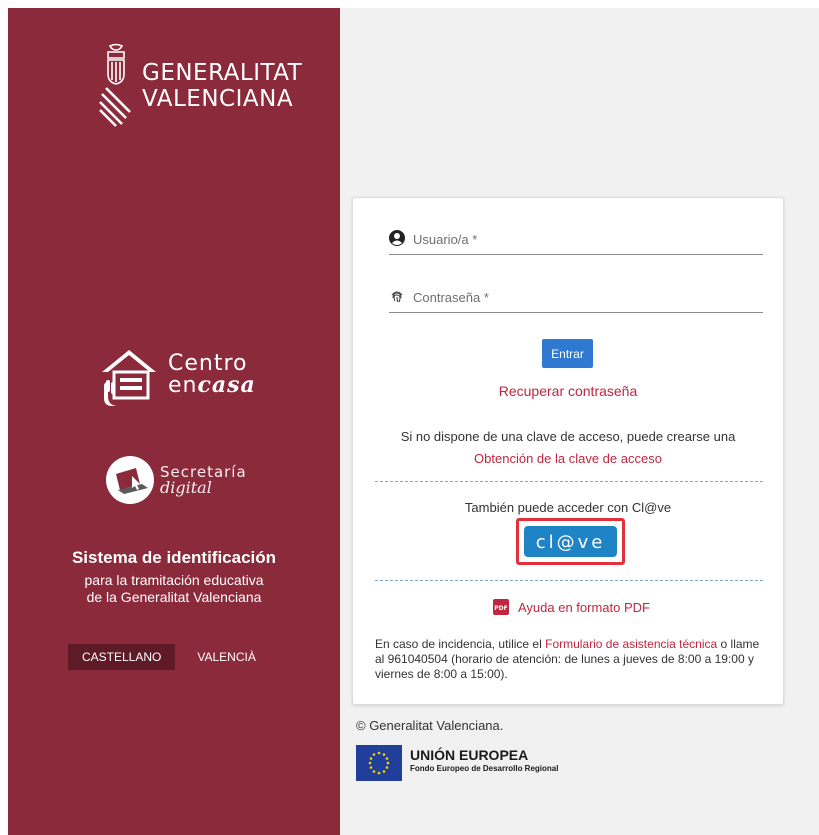  What do you see at coordinates (568, 391) in the screenshot?
I see `recover-password-link: Recuperar contraseña` at bounding box center [568, 391].